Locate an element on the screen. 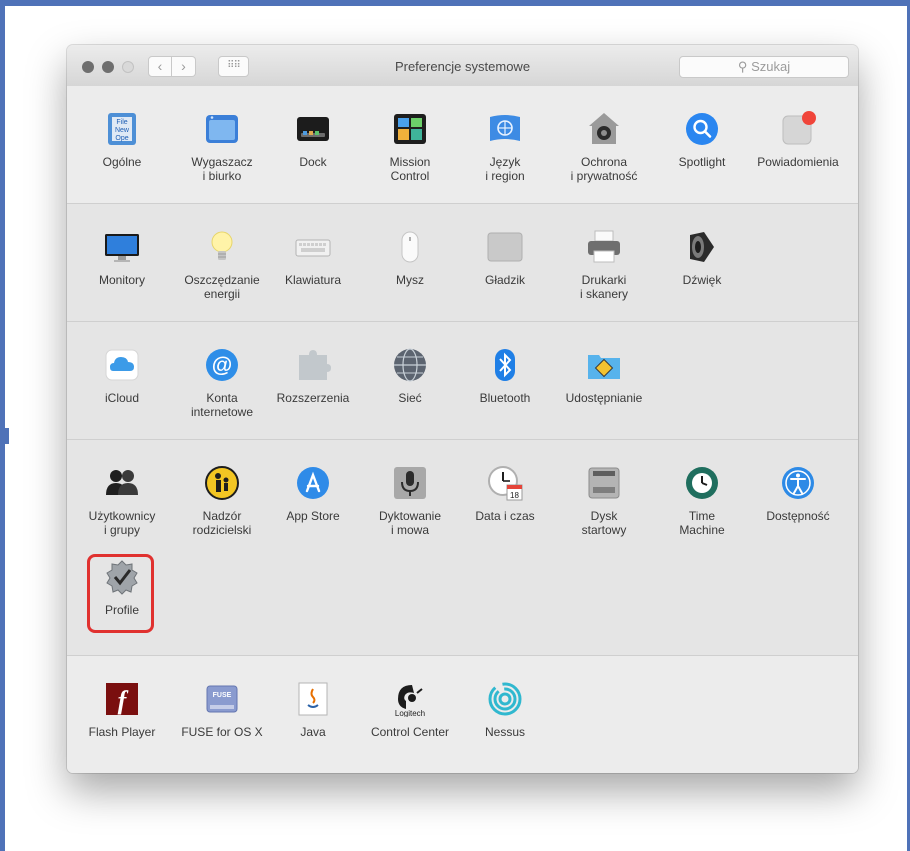 Image resolution: width=910 pixels, height=851 pixels. energy-saver-icon is located at coordinates (222, 247).